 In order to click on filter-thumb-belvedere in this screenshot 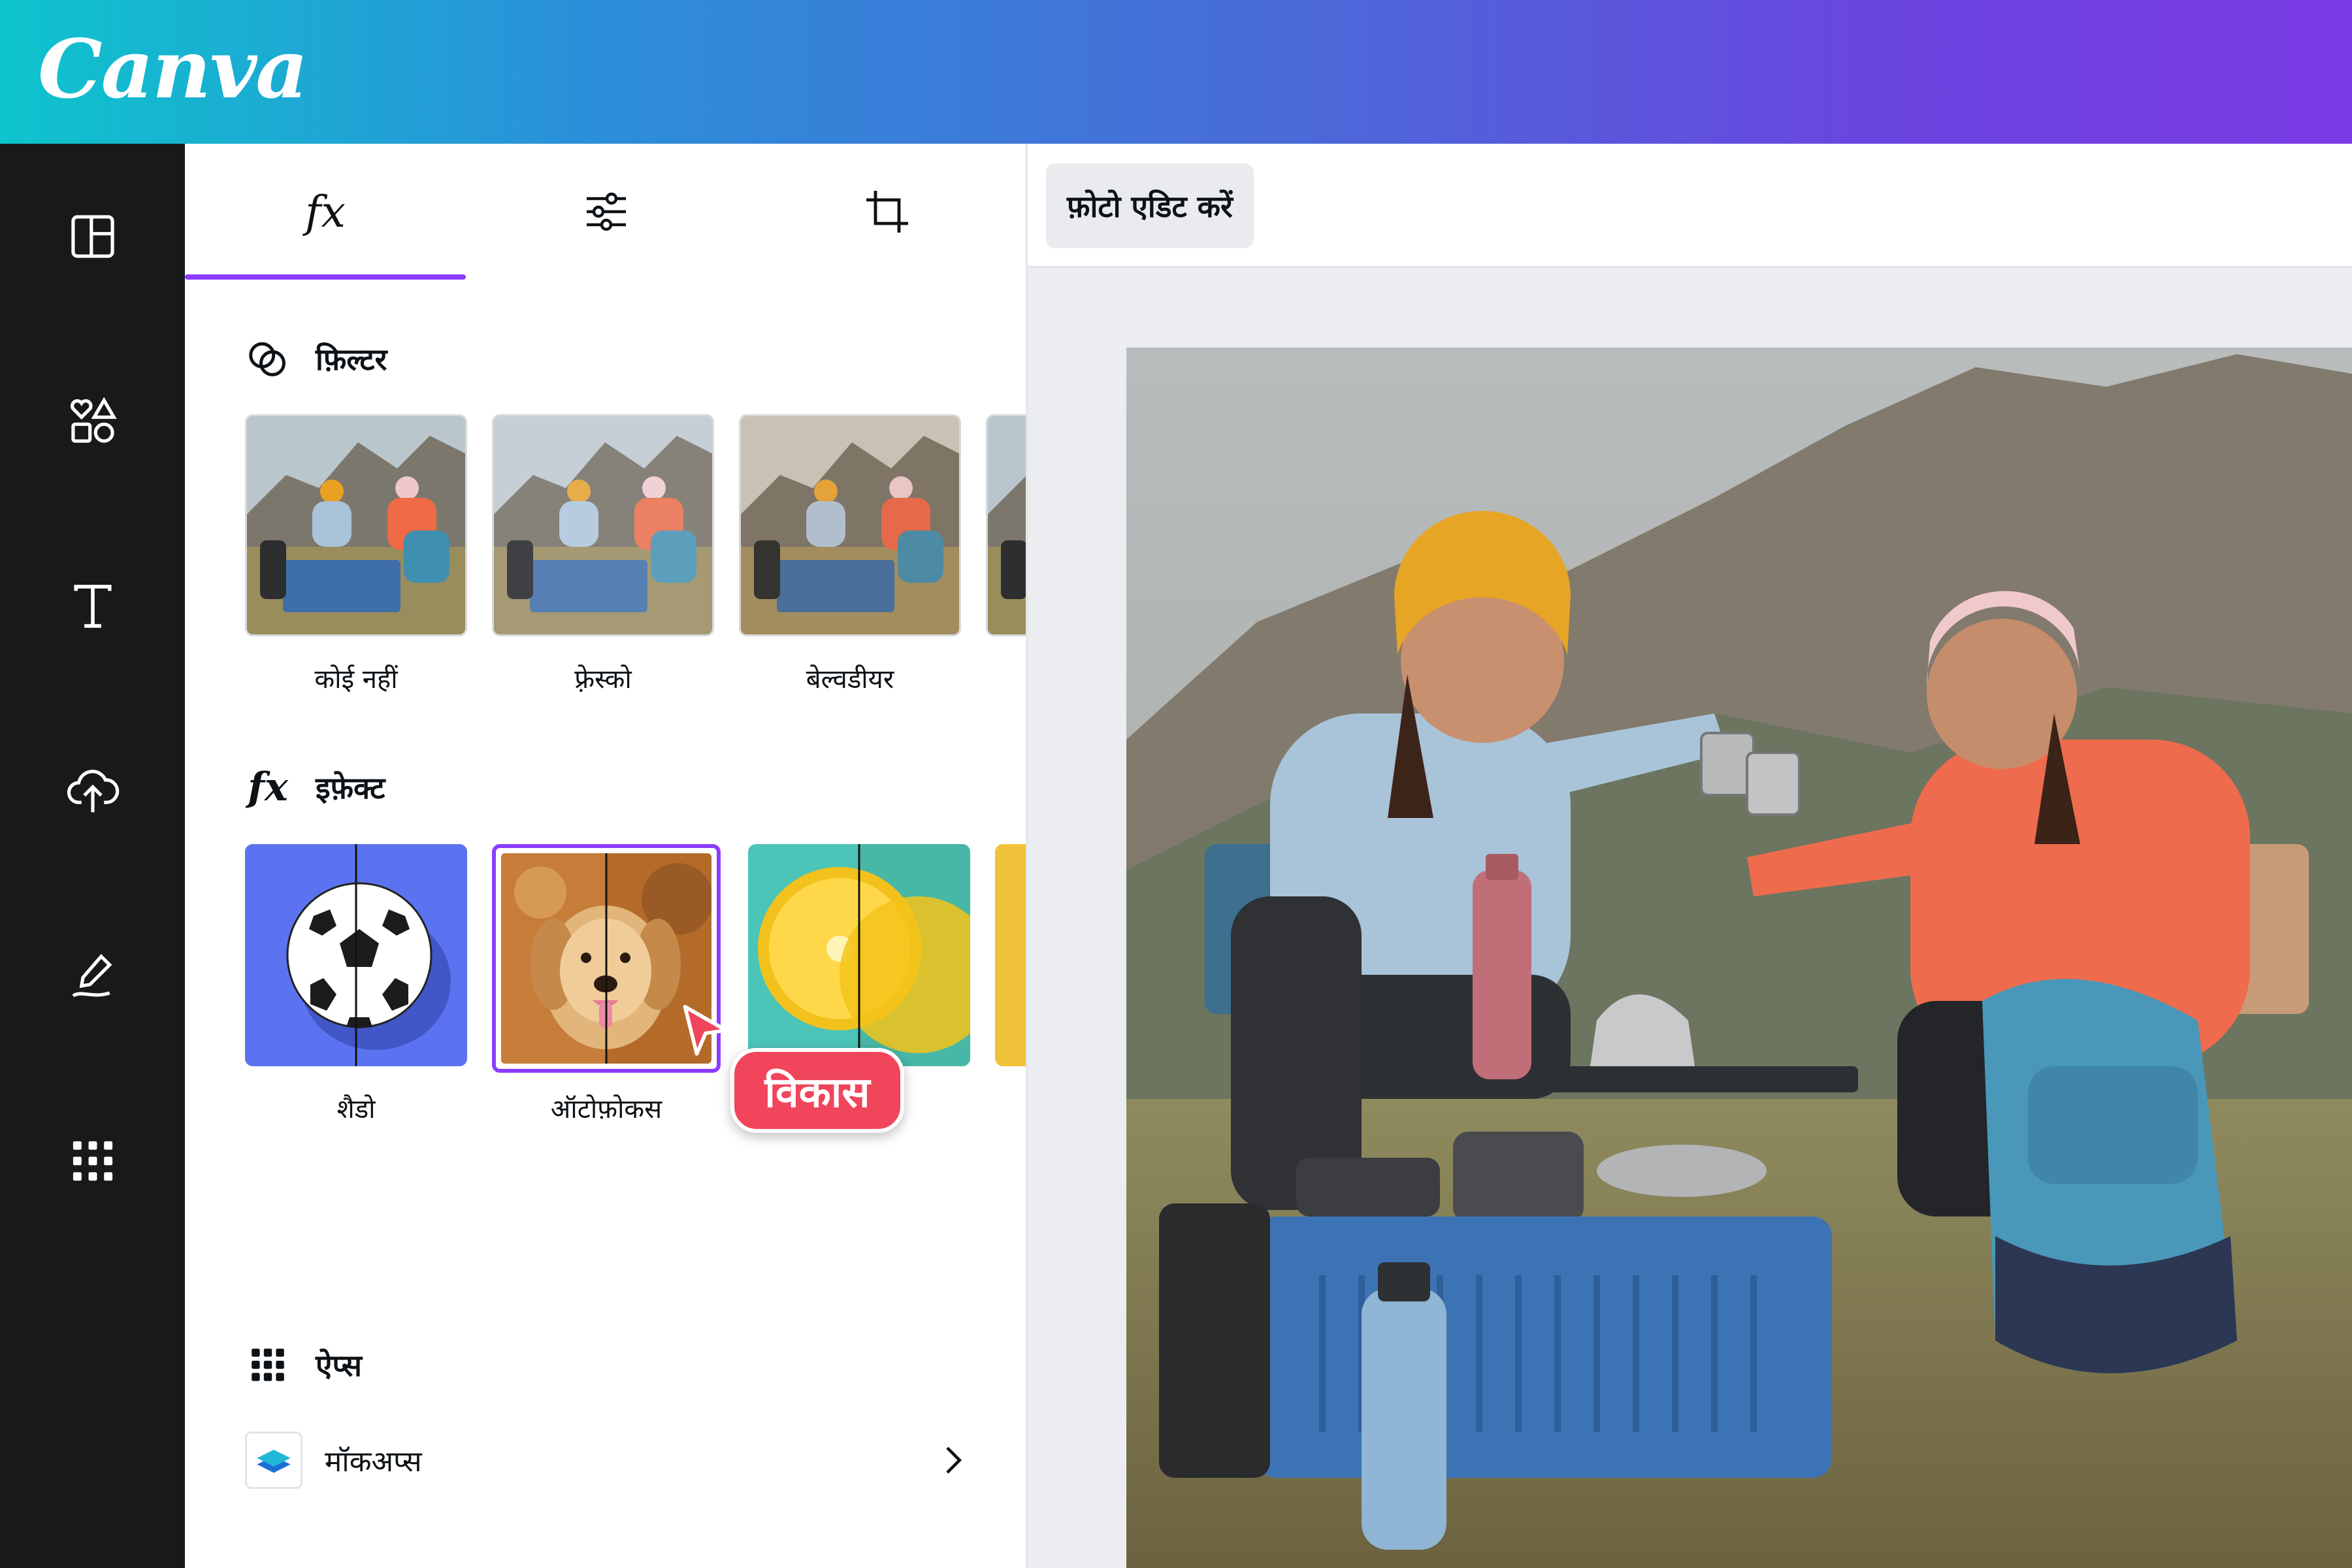, I will do `click(850, 525)`.